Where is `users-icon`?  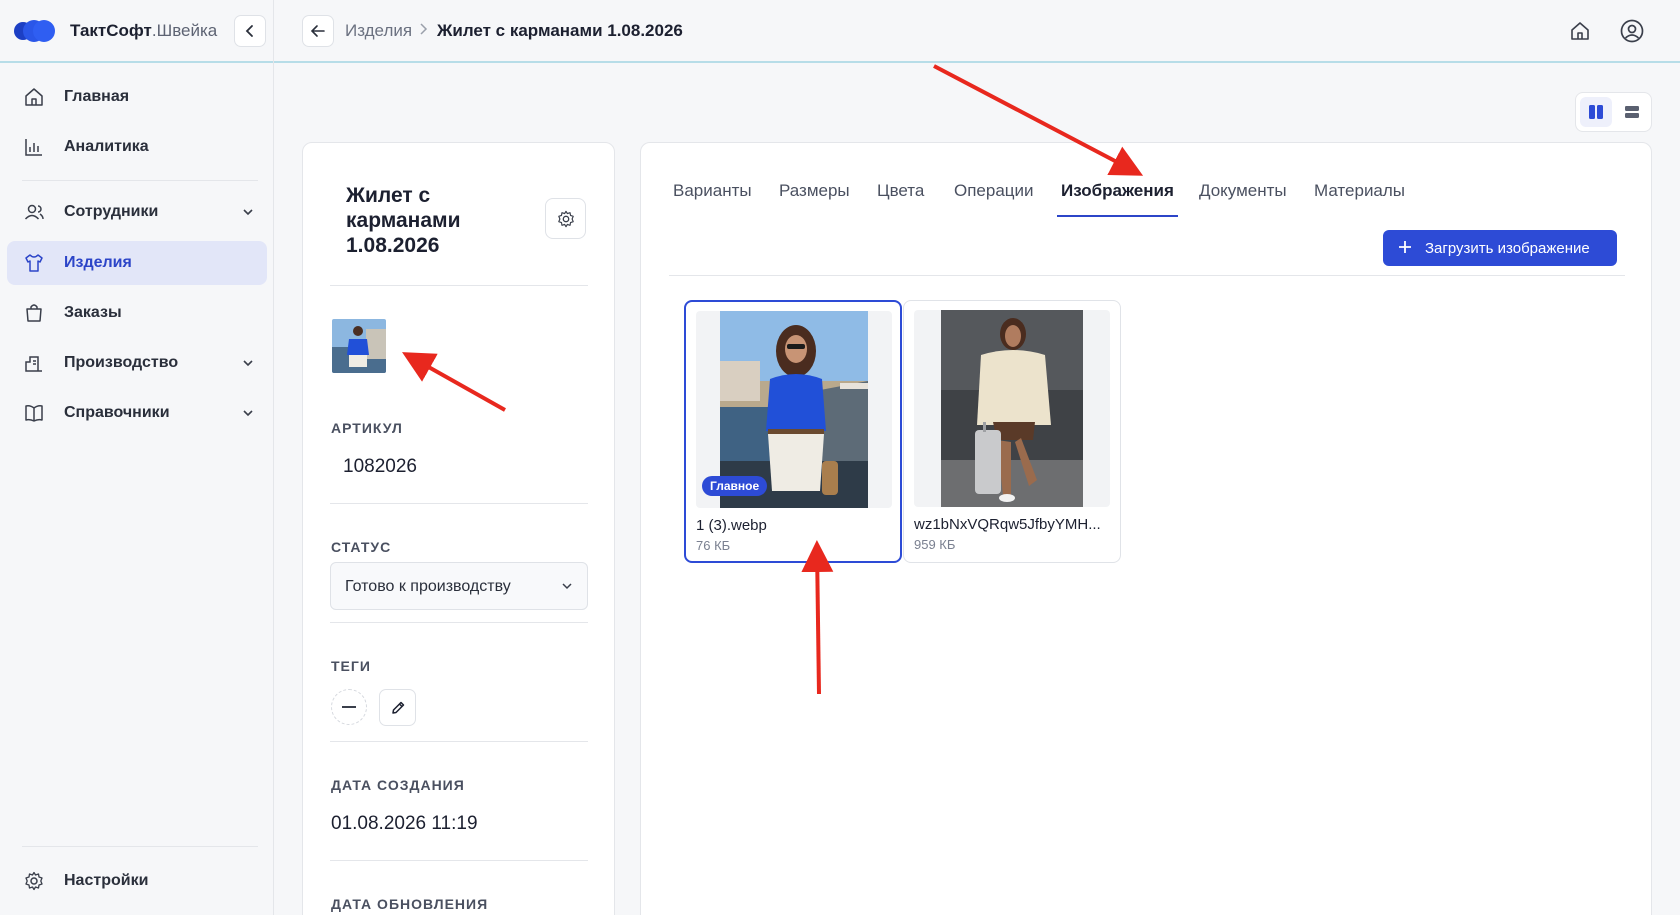 users-icon is located at coordinates (34, 212).